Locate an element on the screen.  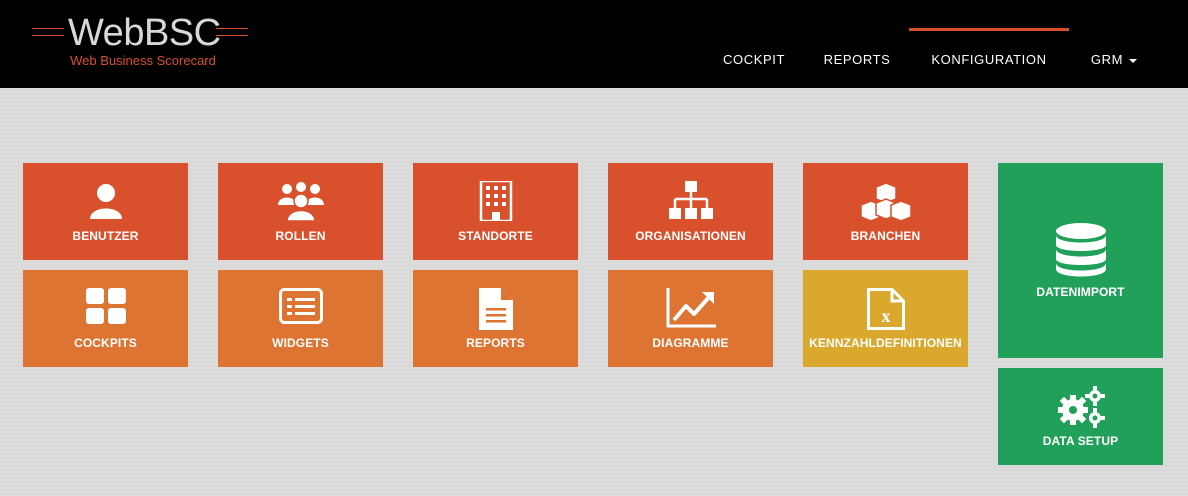
tile-kennzahldefinitionen: x KENNZAHLDEFINITIONEN is located at coordinates (885, 318).